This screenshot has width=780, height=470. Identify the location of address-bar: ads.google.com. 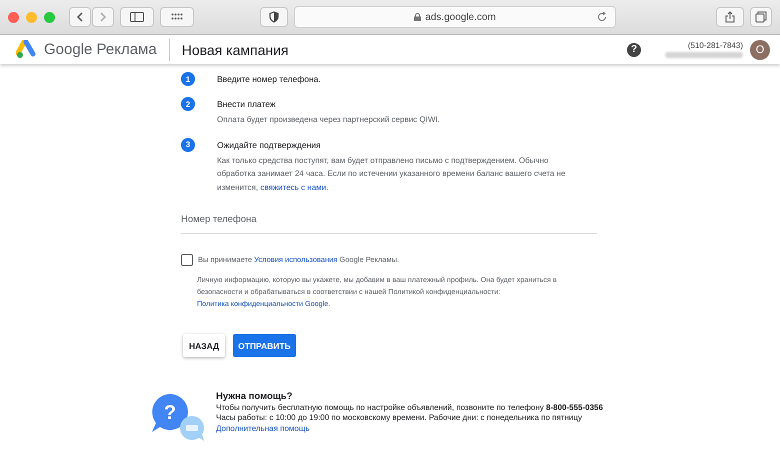
(455, 17).